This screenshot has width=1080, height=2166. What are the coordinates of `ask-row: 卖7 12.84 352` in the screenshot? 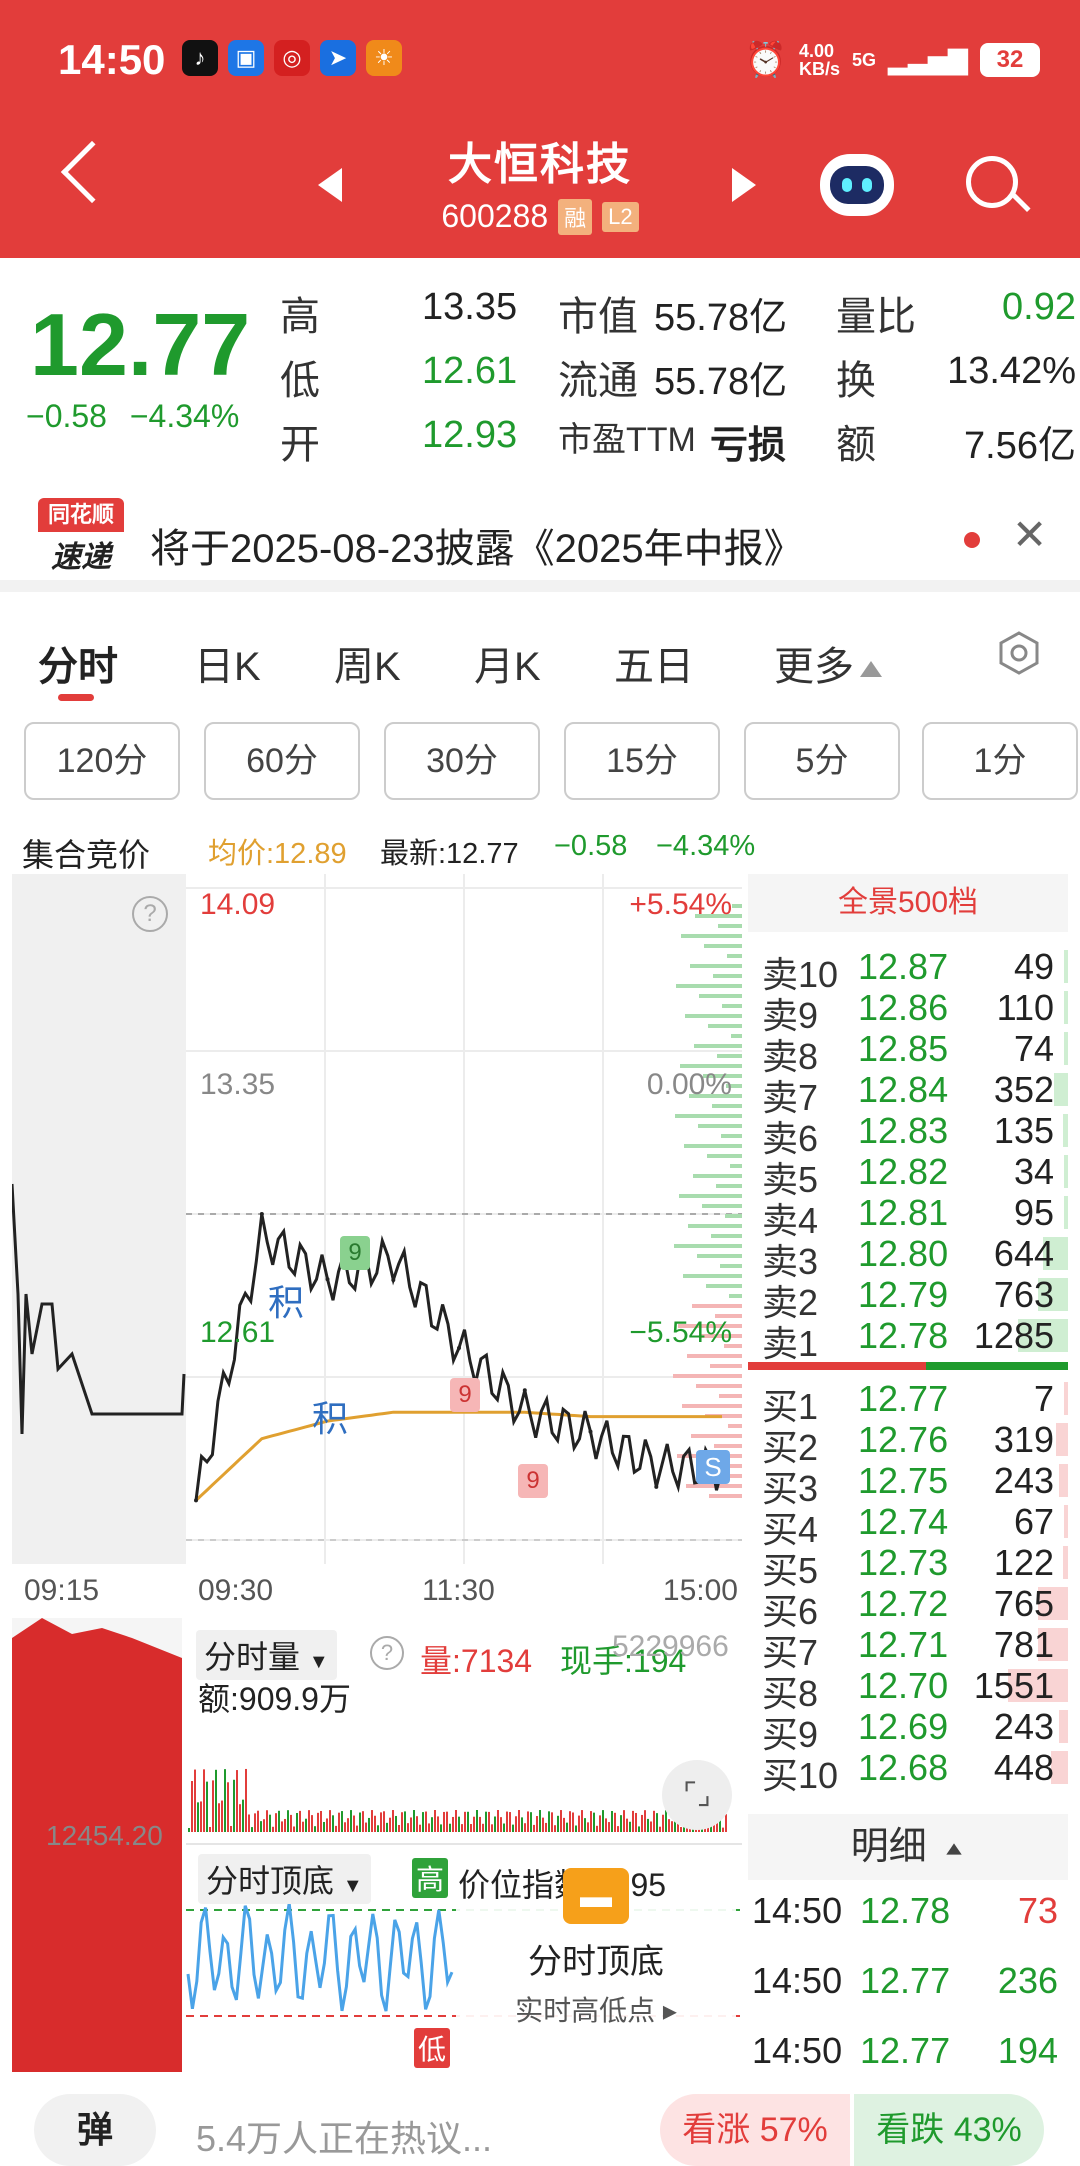 It's located at (908, 1093).